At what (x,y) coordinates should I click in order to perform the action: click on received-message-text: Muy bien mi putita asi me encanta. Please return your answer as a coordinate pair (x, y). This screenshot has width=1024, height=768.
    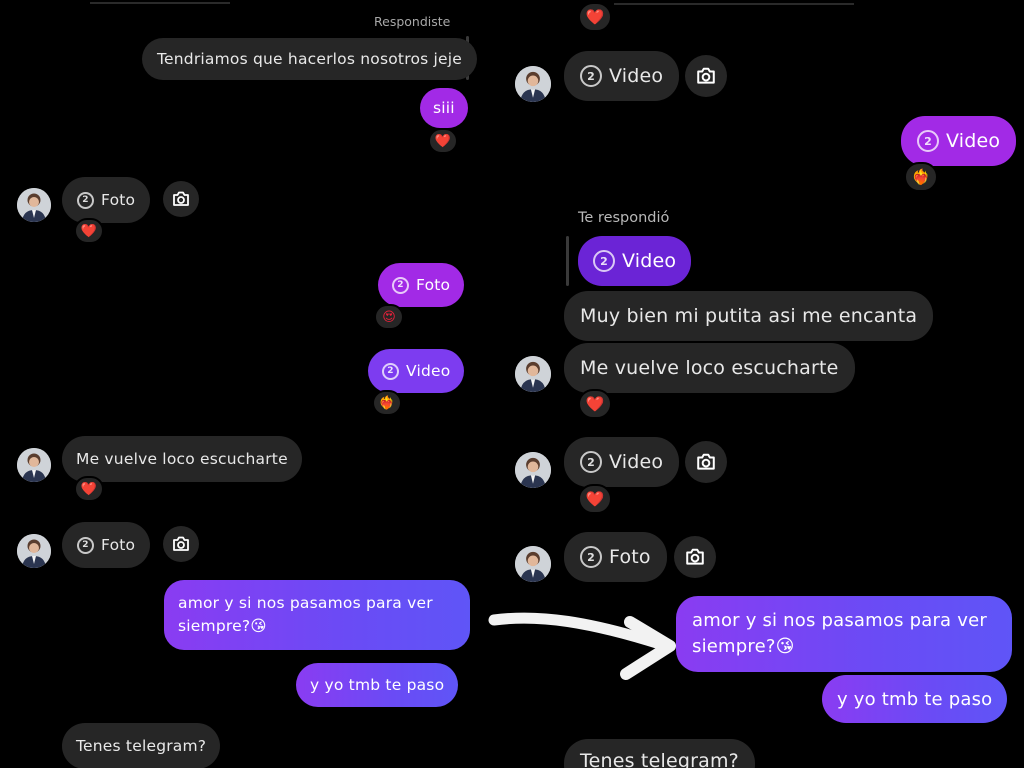
    Looking at the image, I should click on (749, 316).